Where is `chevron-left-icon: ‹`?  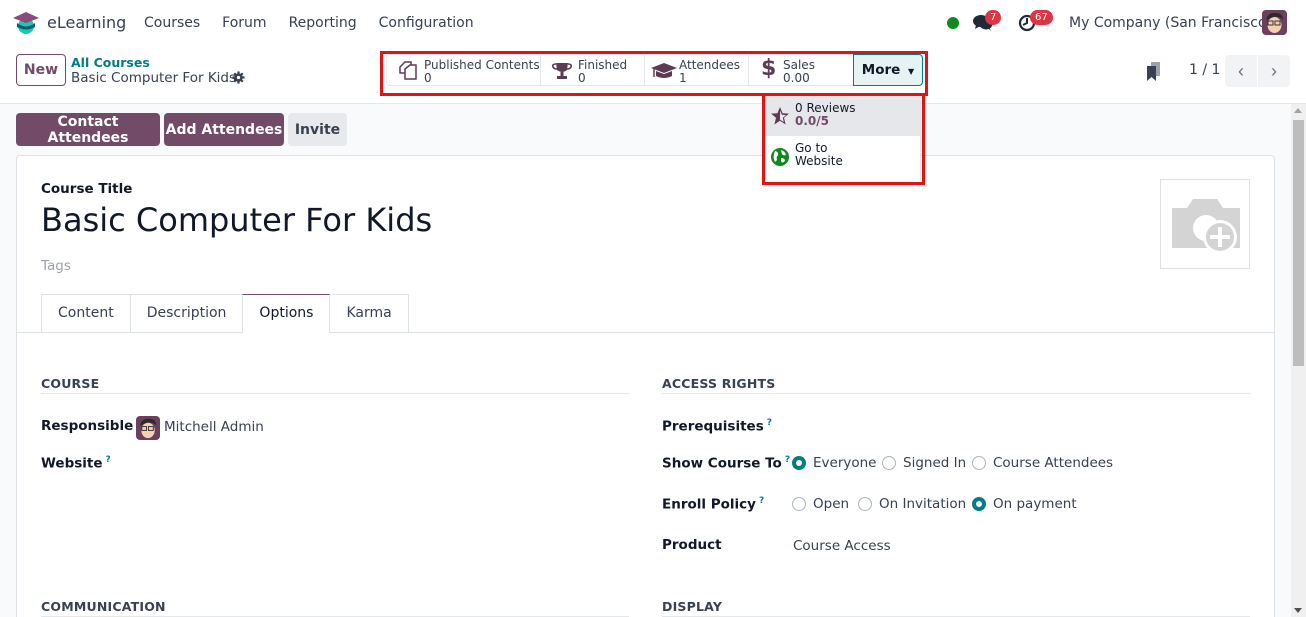
chevron-left-icon: ‹ is located at coordinates (1241, 70).